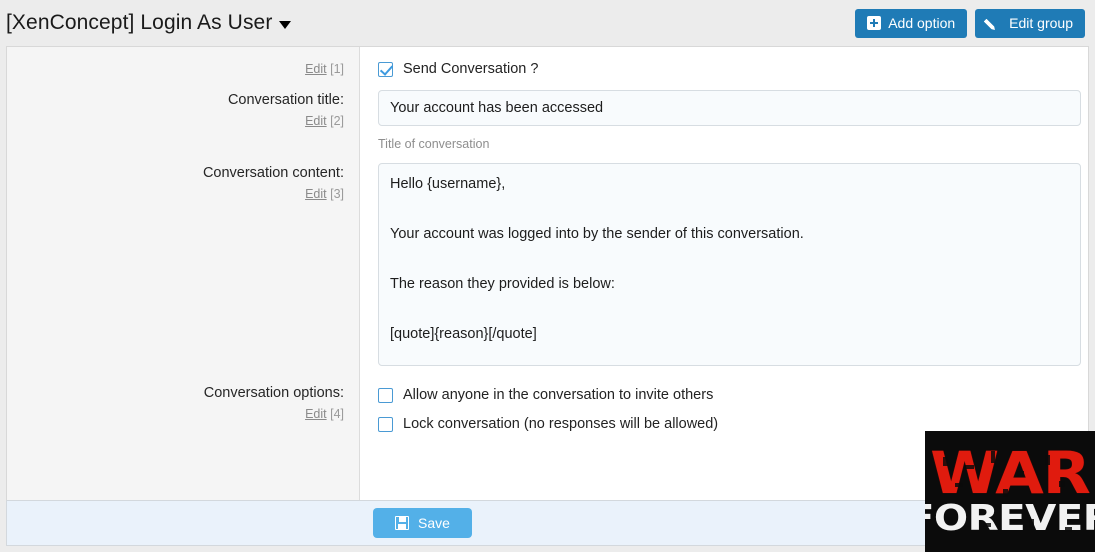 The image size is (1095, 552). I want to click on row-label-send-conversation: Edit [1], so click(183, 62).